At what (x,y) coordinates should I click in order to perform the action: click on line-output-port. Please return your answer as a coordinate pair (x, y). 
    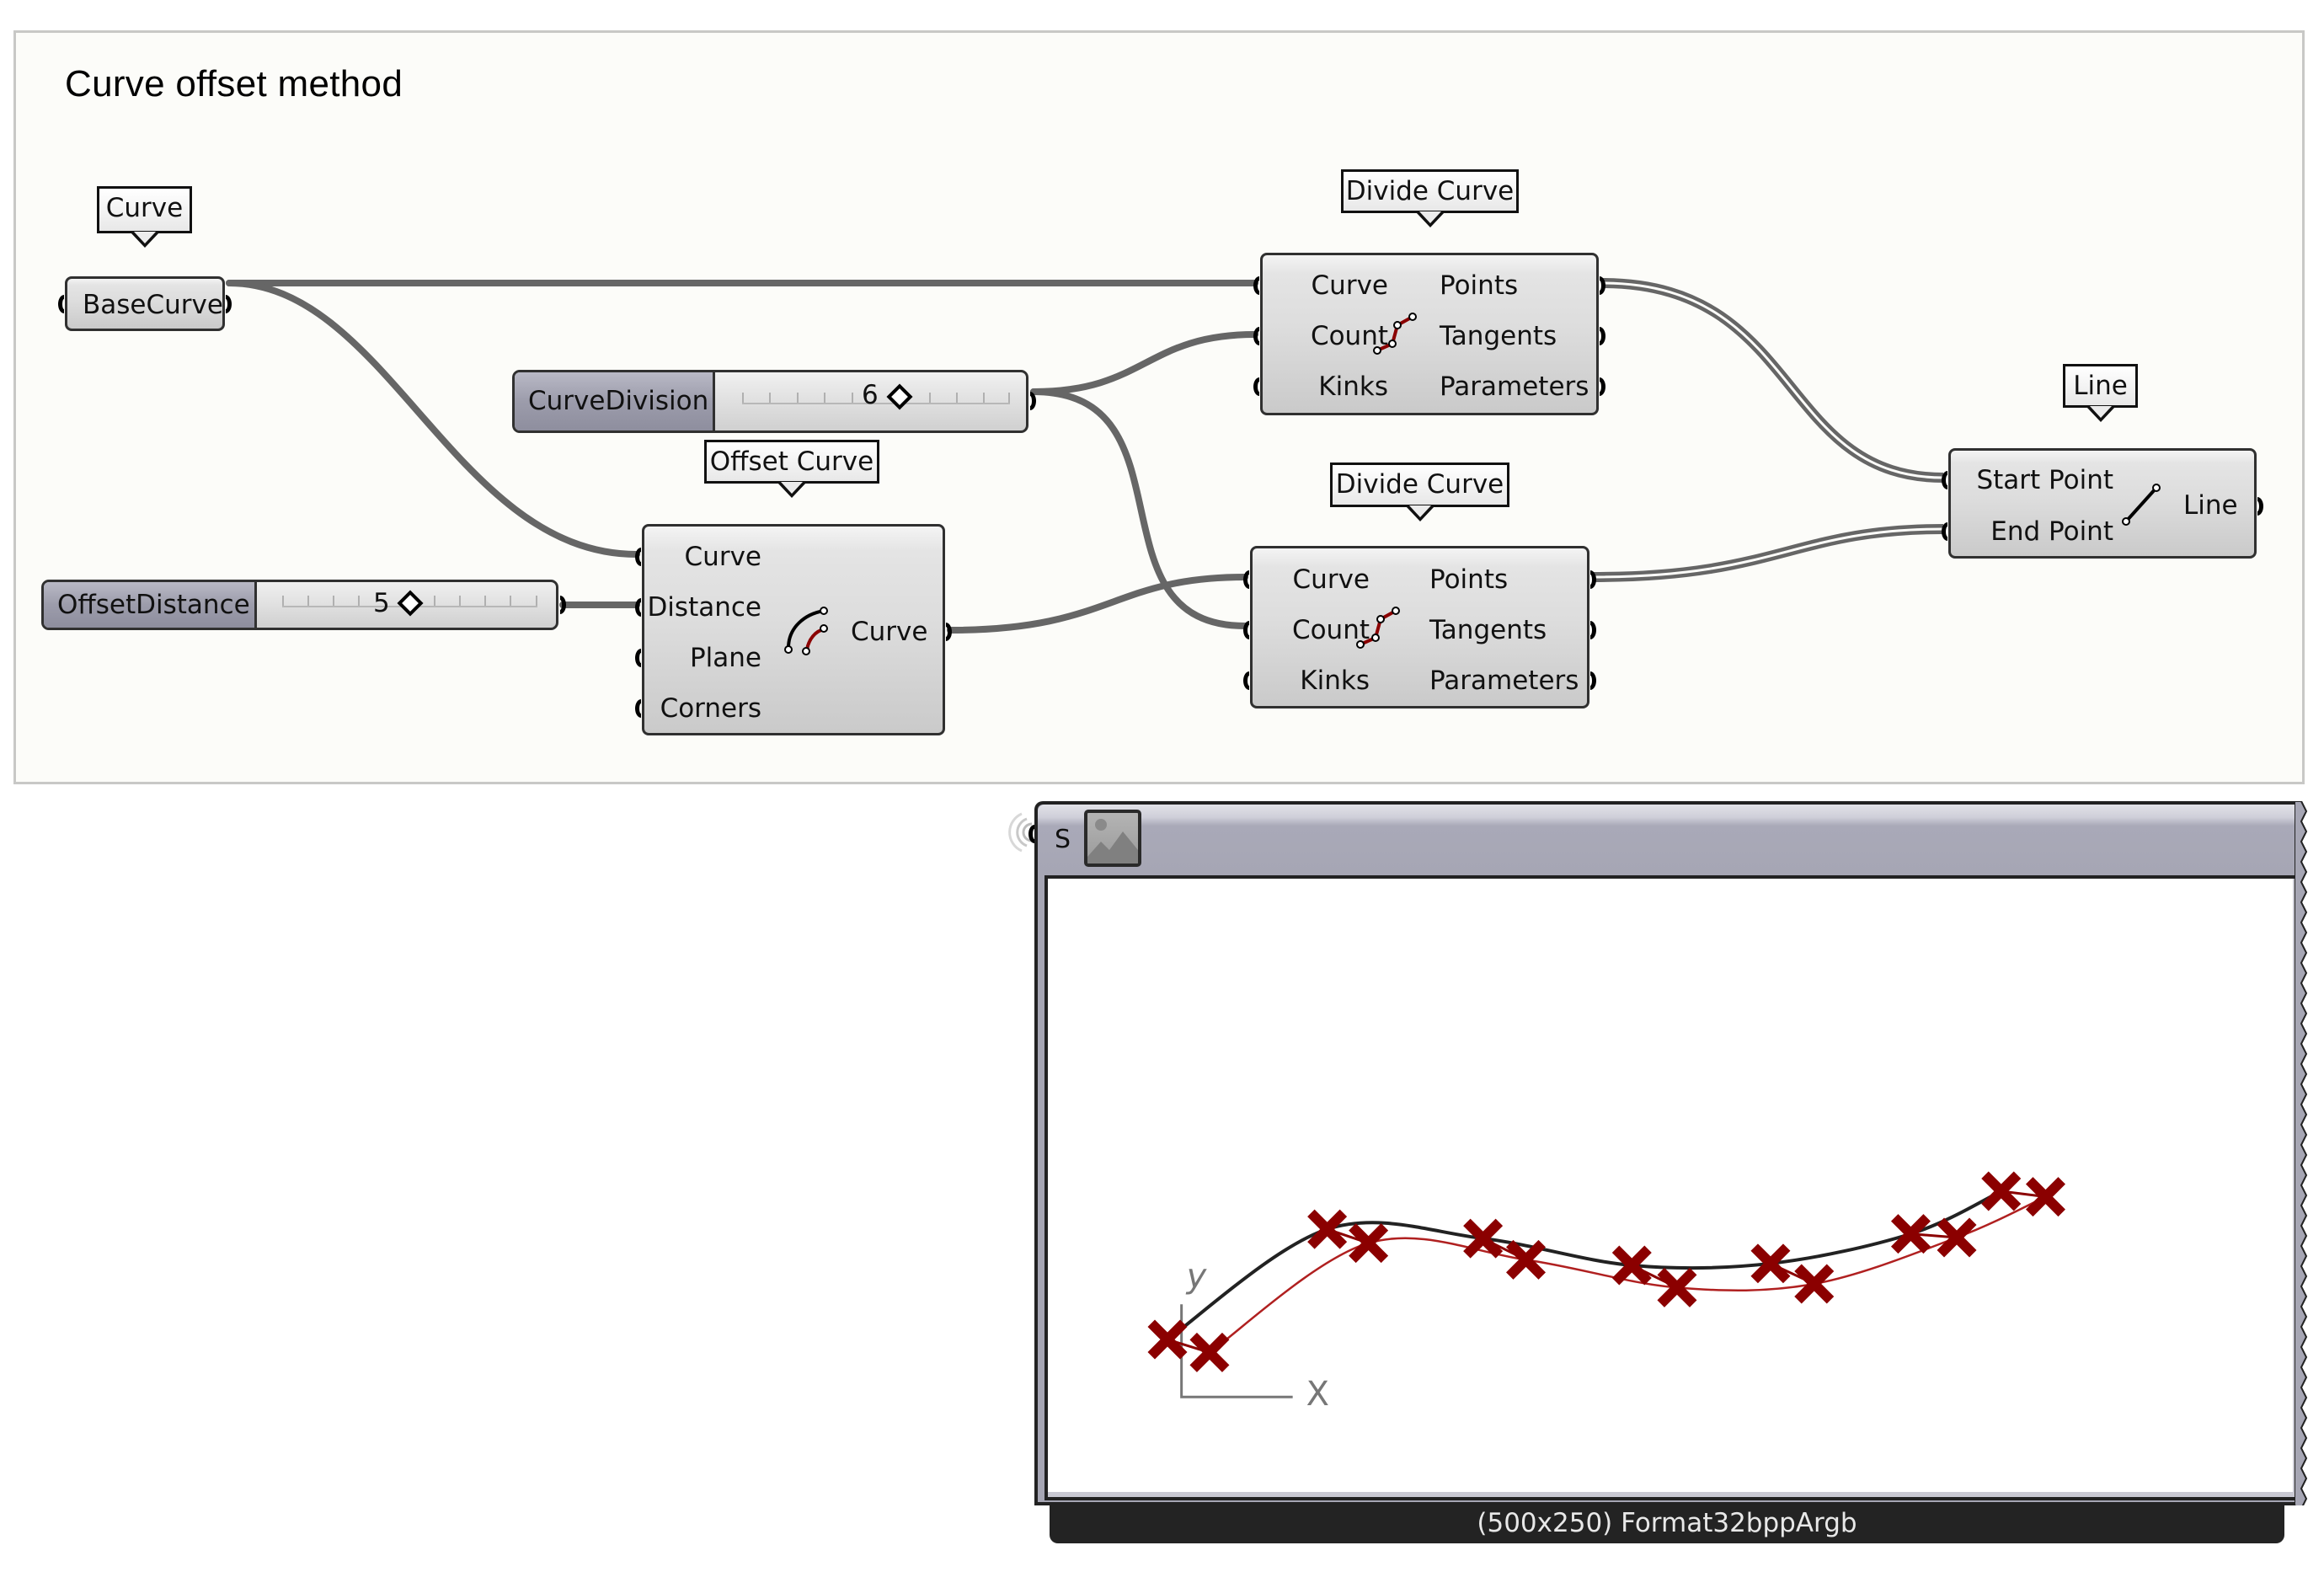
    Looking at the image, I should click on (2260, 506).